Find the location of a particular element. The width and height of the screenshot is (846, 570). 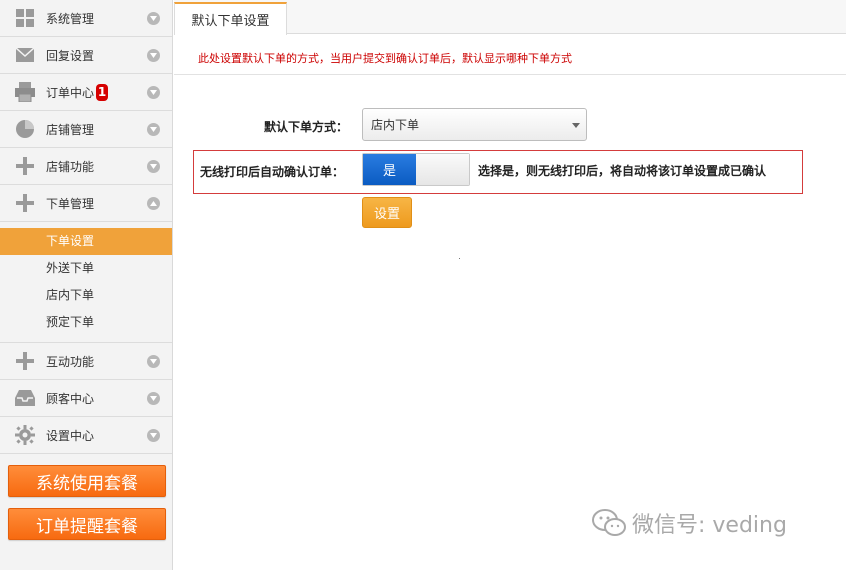

printer-icon is located at coordinates (25, 92).